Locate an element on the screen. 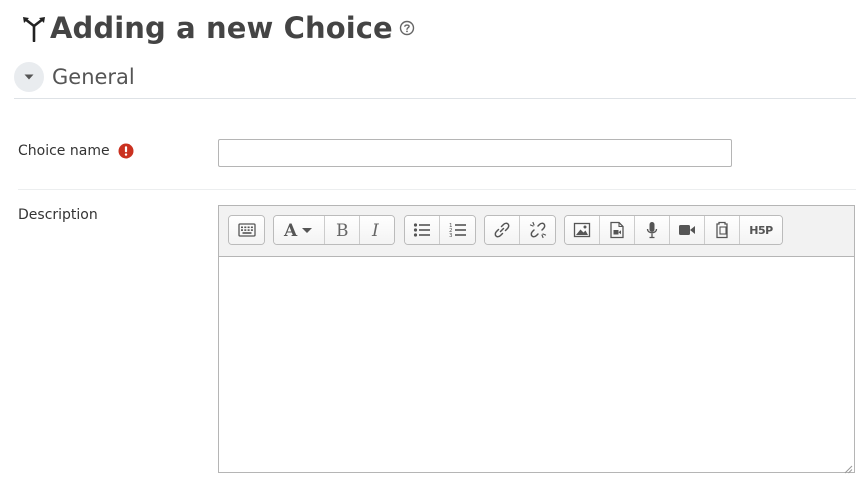 The image size is (865, 482). choice-name-input is located at coordinates (475, 153).